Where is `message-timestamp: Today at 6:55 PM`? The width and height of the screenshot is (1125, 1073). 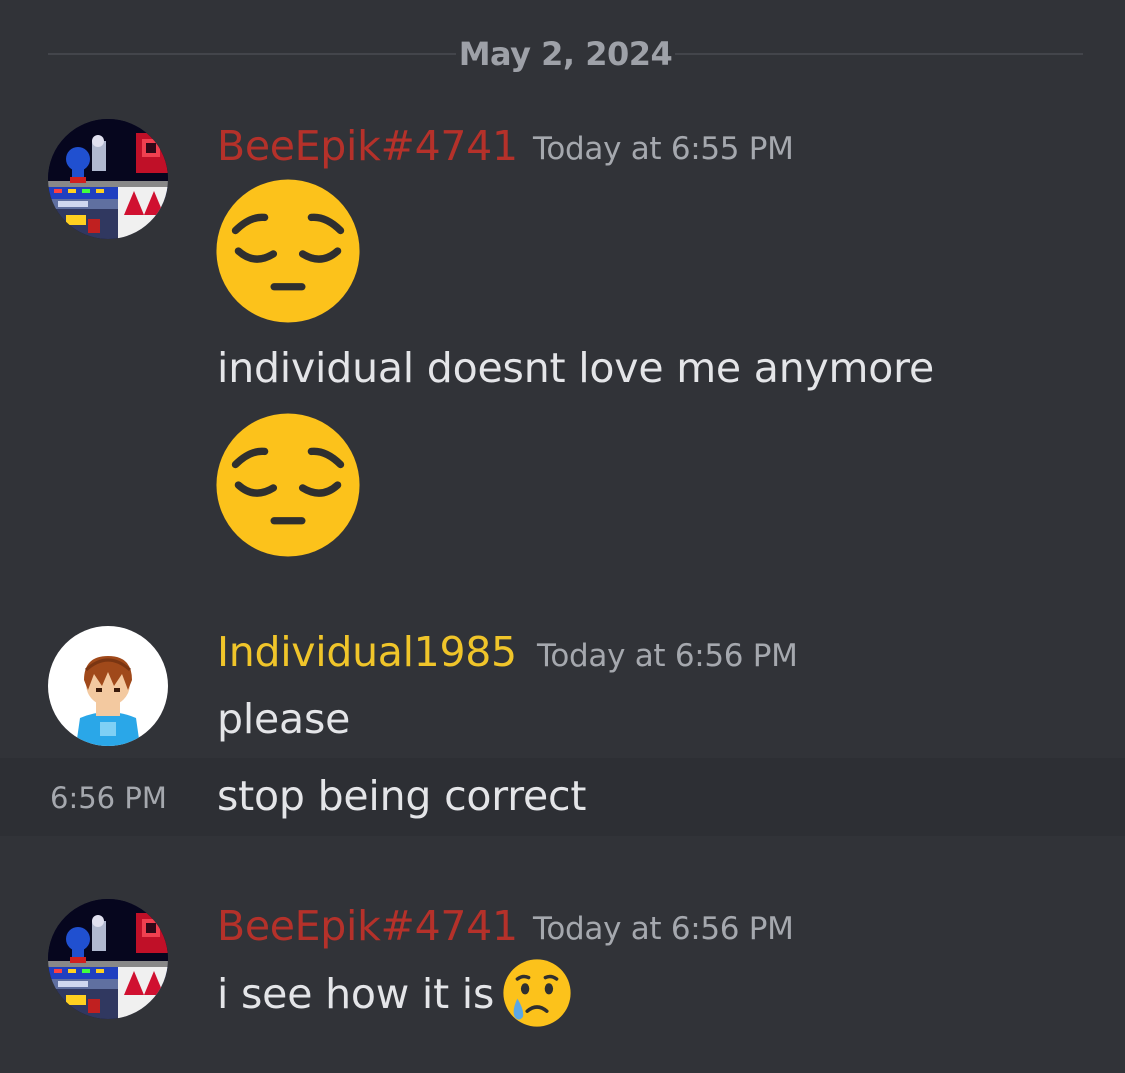 message-timestamp: Today at 6:55 PM is located at coordinates (663, 149).